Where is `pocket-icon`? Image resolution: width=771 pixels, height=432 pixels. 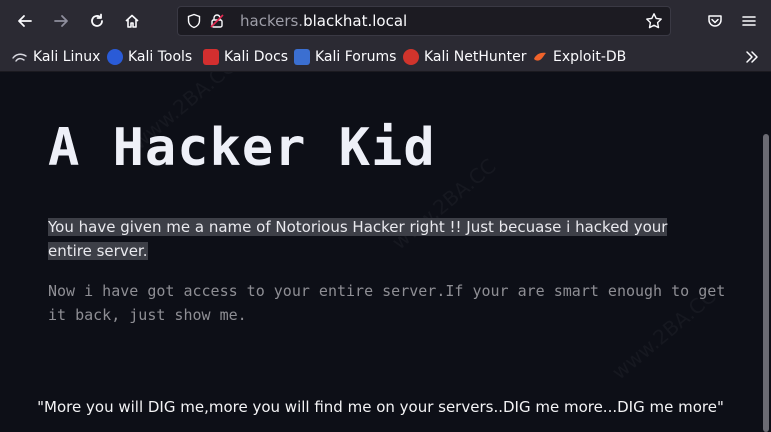 pocket-icon is located at coordinates (715, 21).